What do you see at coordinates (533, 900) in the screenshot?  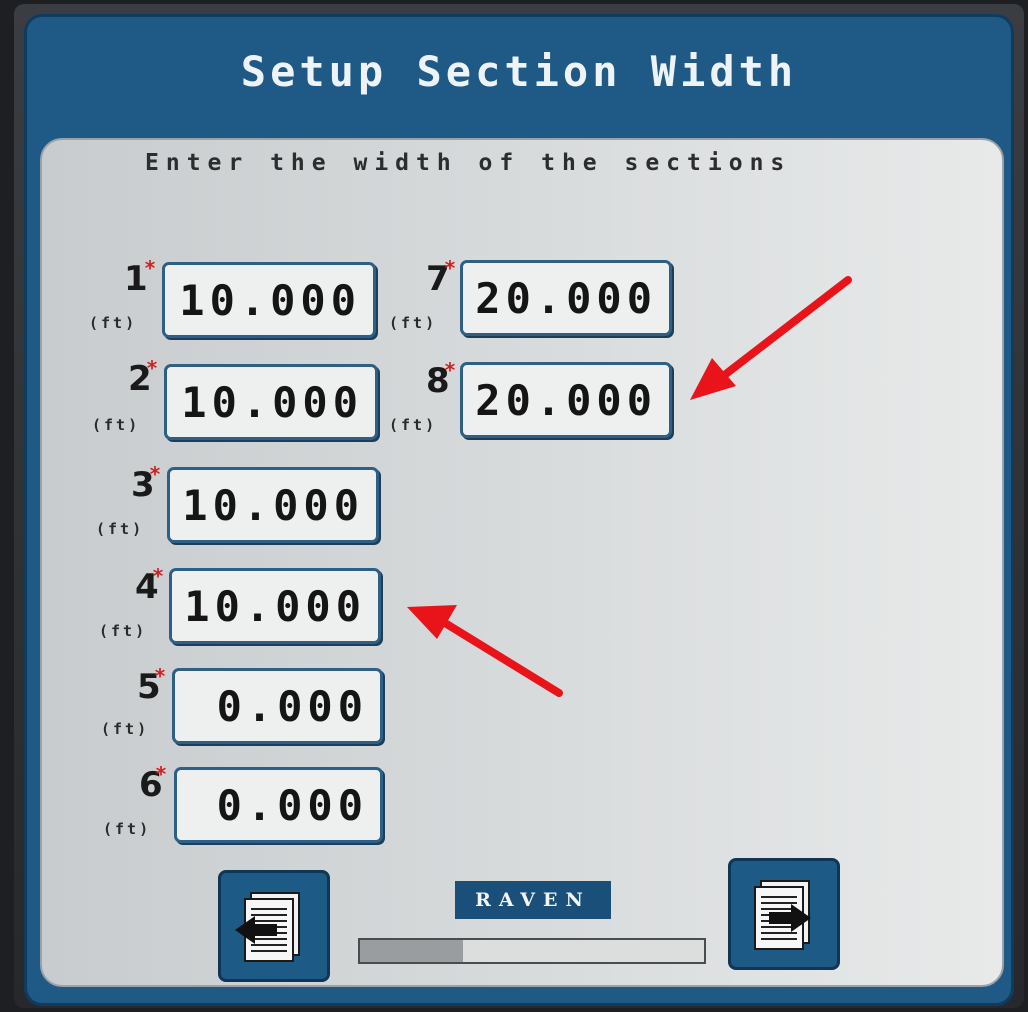 I see `raven-logo: RAVEN` at bounding box center [533, 900].